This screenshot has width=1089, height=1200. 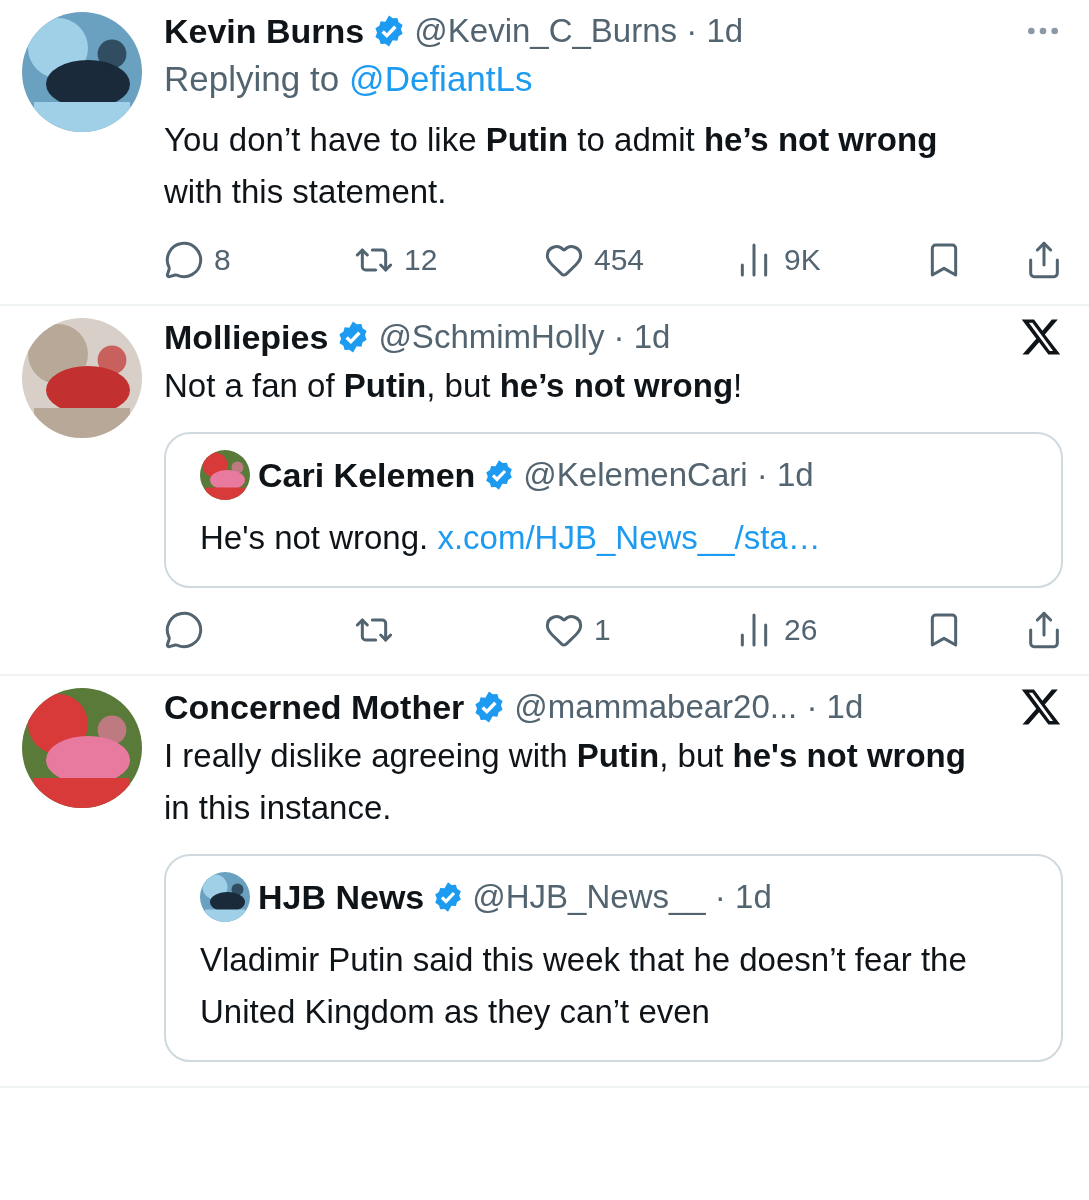 What do you see at coordinates (525, 337) in the screenshot?
I see `handle-time: @SchmimHolly · 1d` at bounding box center [525, 337].